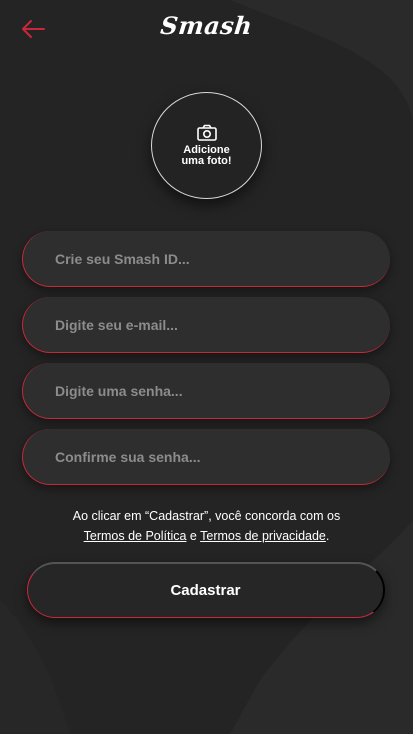 This screenshot has width=413, height=734. I want to click on smash-id-field, so click(206, 259).